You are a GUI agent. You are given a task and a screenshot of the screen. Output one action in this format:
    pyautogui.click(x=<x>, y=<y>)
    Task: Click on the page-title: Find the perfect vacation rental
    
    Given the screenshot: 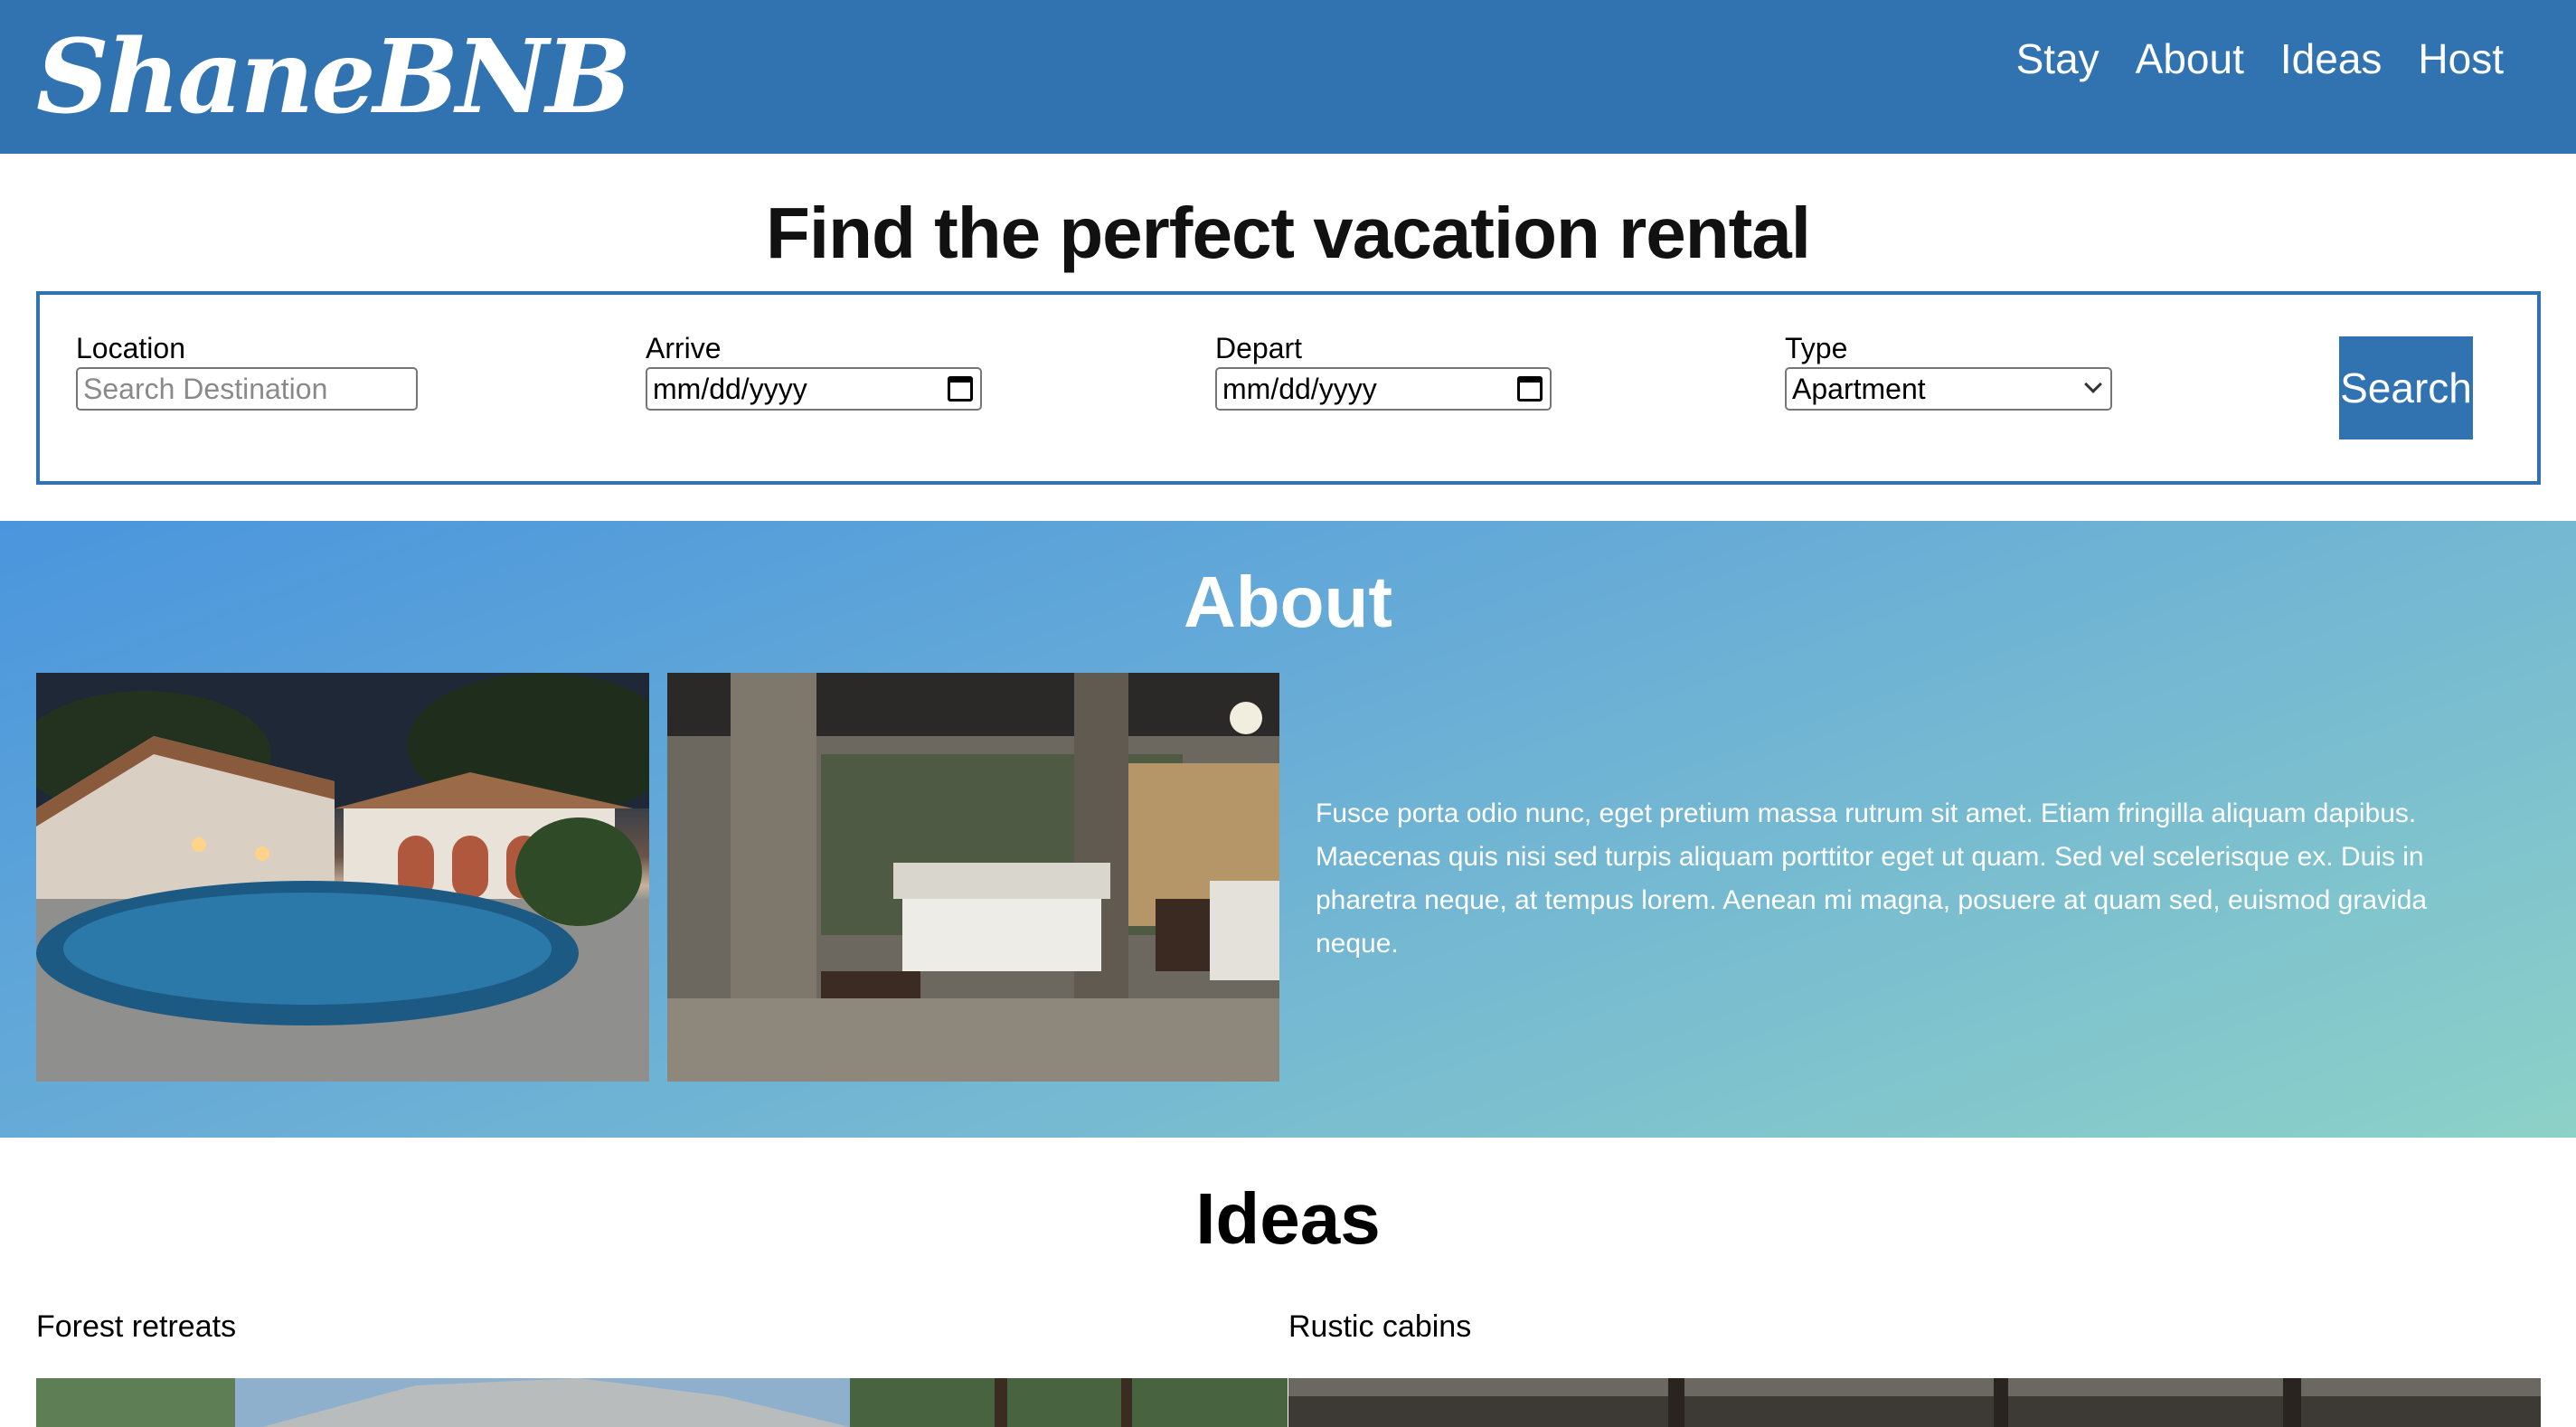 What is the action you would take?
    pyautogui.click(x=1288, y=233)
    